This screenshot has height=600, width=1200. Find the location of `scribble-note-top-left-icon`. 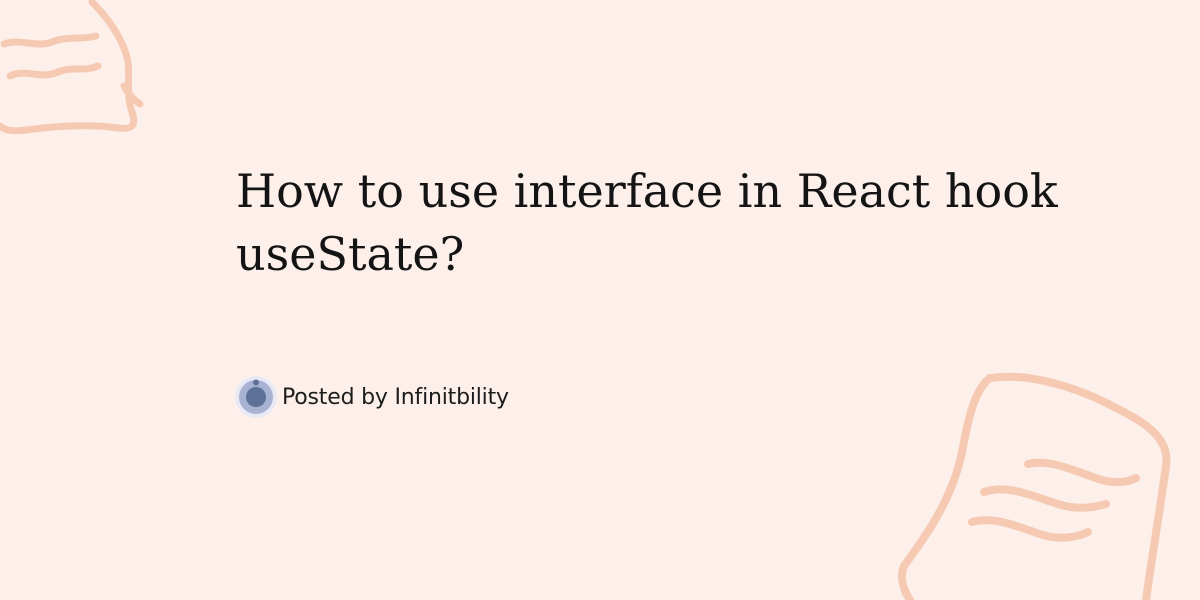

scribble-note-top-left-icon is located at coordinates (72, 67).